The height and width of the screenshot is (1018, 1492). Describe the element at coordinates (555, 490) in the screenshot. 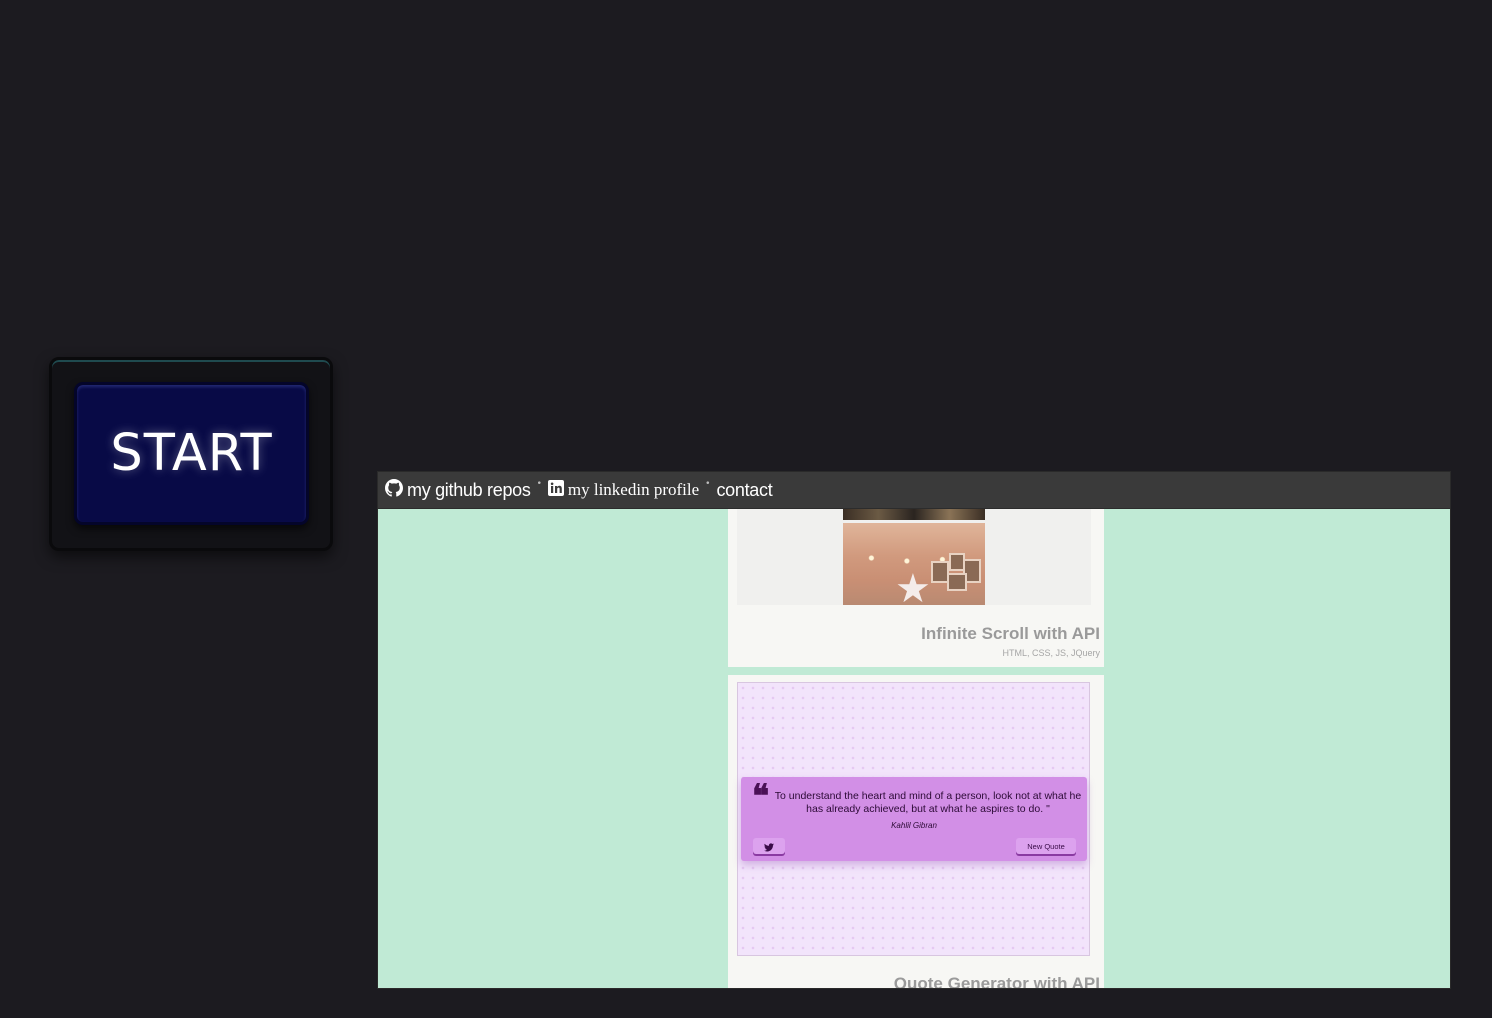

I see `linkedin-icon` at that location.